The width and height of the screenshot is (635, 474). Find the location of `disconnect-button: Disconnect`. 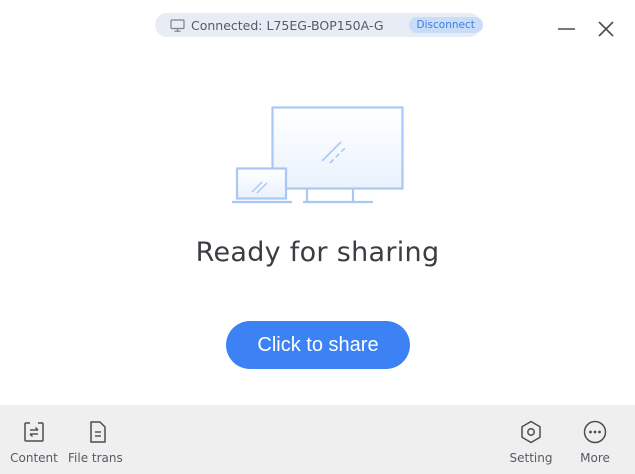

disconnect-button: Disconnect is located at coordinates (445, 25).